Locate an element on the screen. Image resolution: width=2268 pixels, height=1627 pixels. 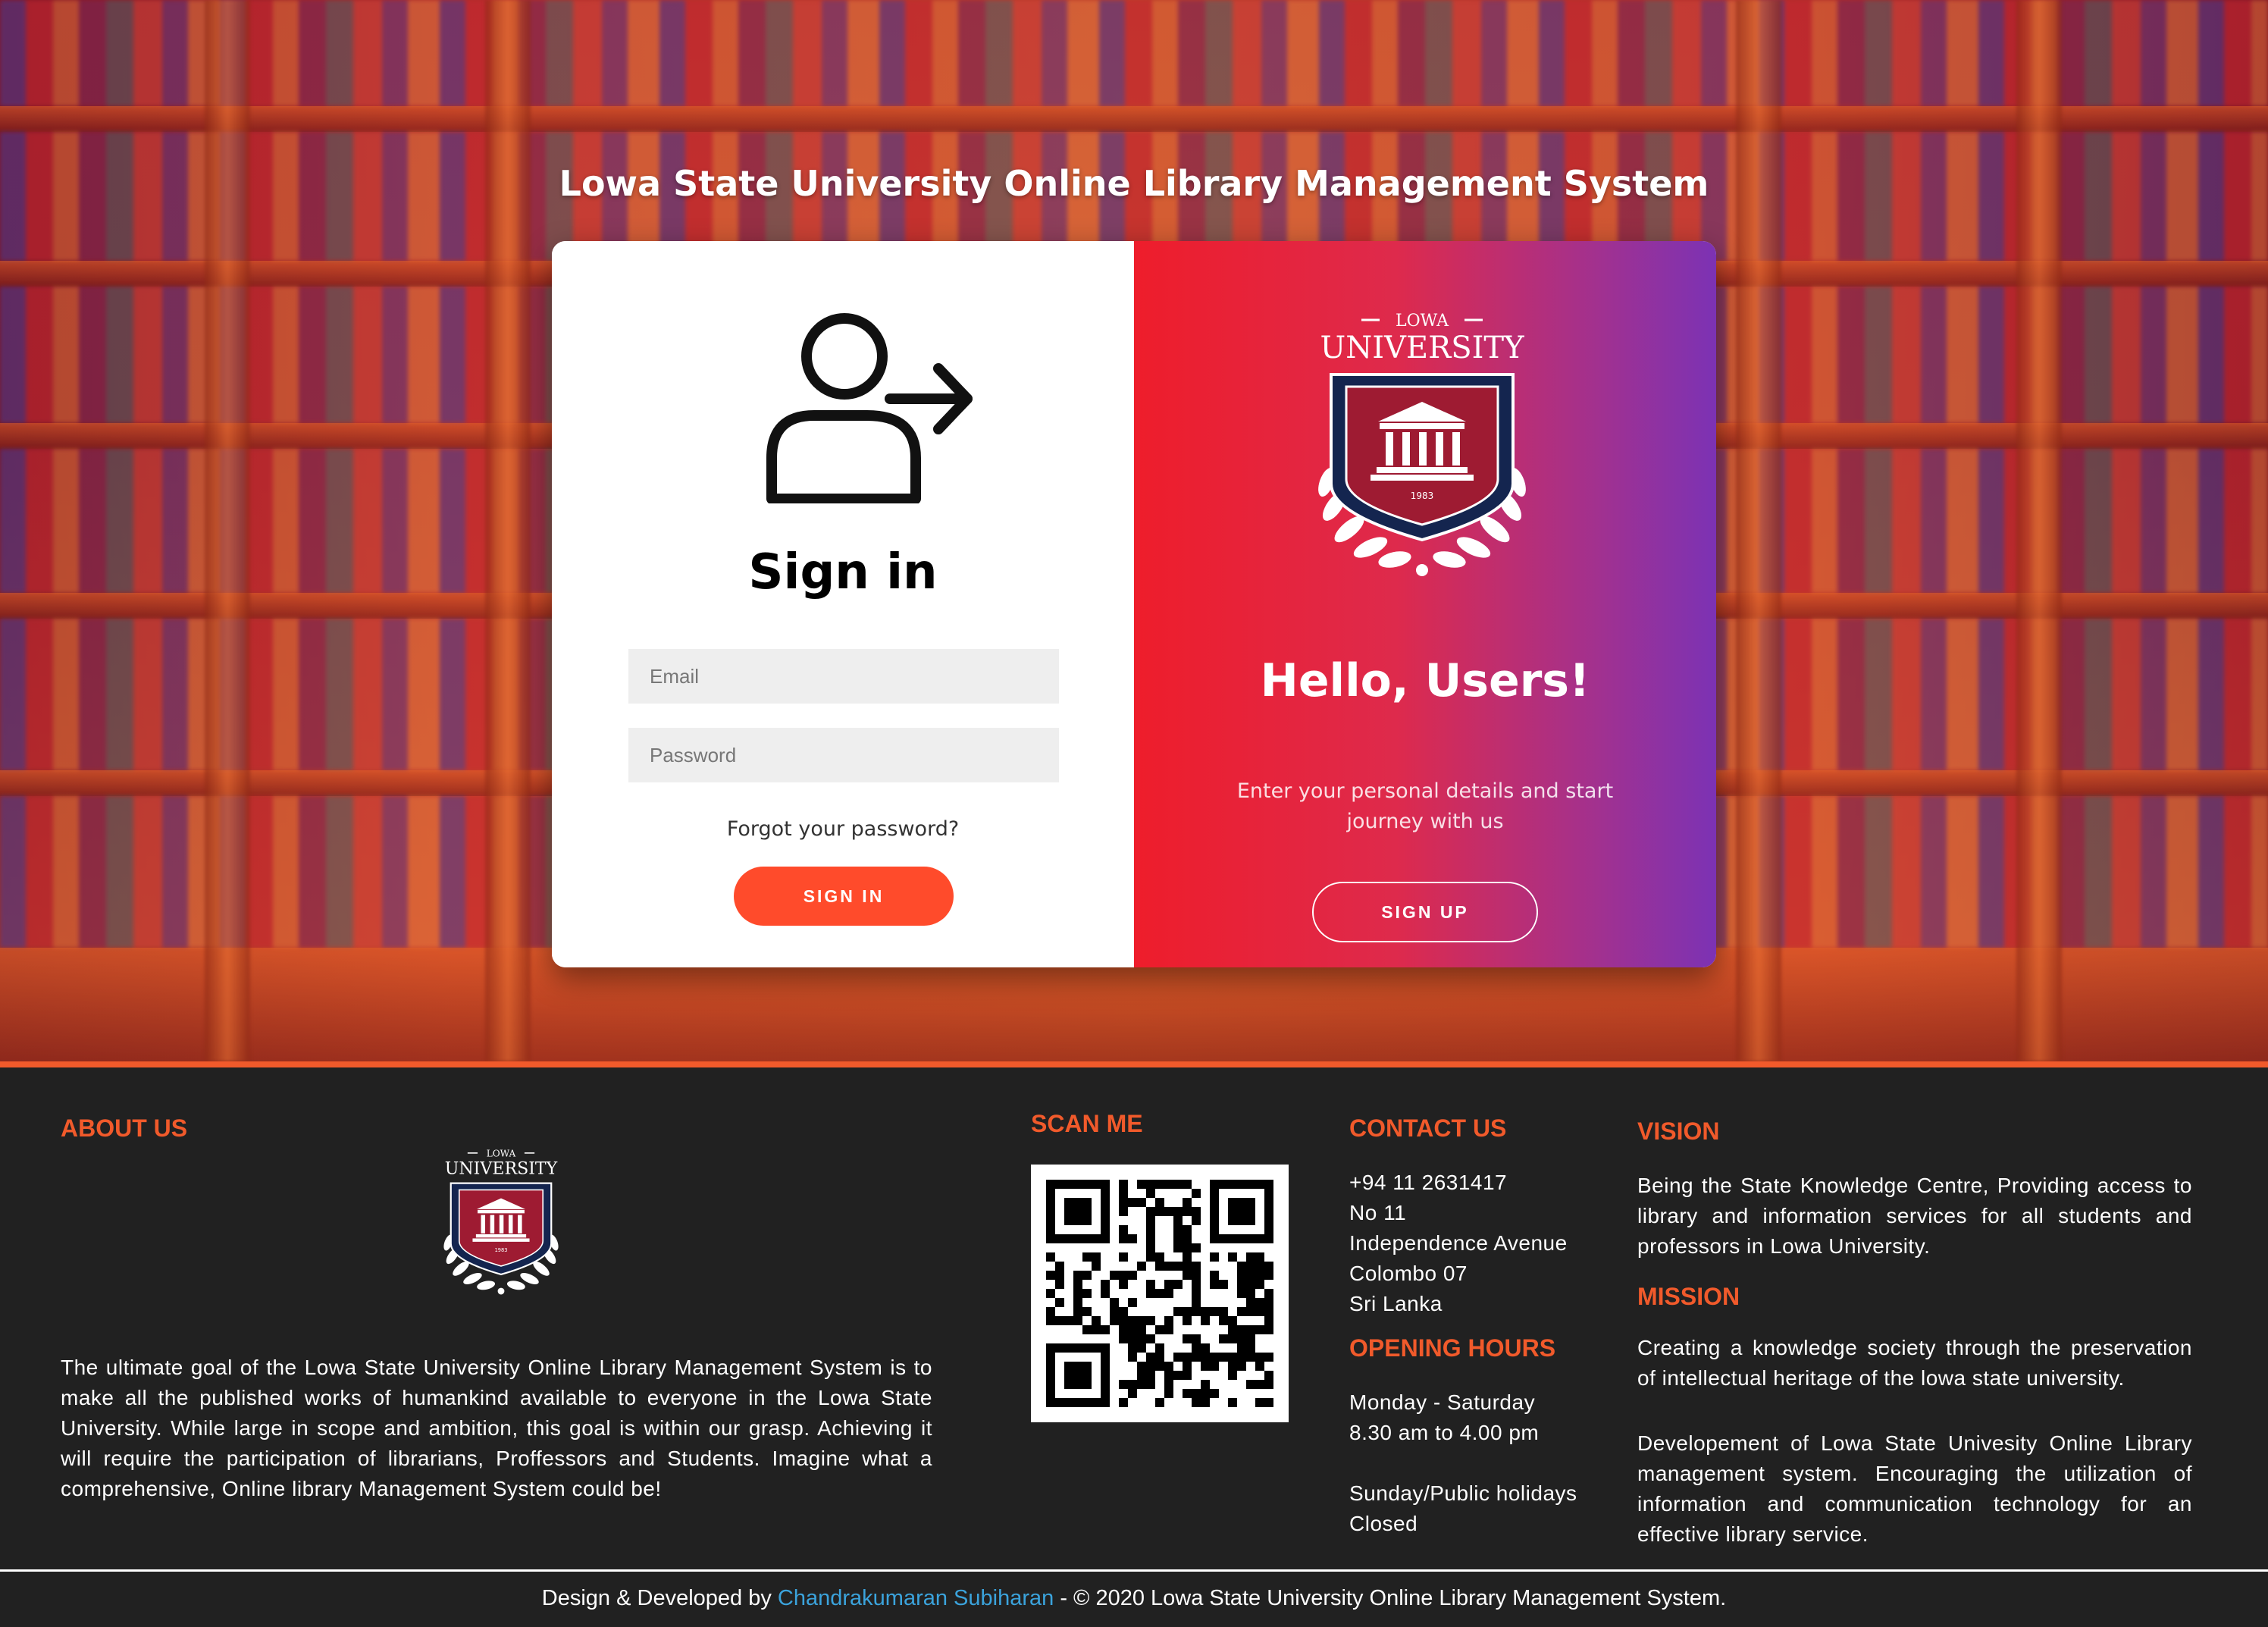
crest-year-text: 1983 is located at coordinates (1422, 496).